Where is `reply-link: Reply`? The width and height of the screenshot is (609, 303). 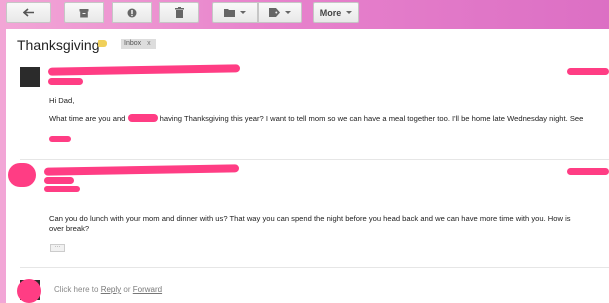
reply-link: Reply is located at coordinates (111, 289).